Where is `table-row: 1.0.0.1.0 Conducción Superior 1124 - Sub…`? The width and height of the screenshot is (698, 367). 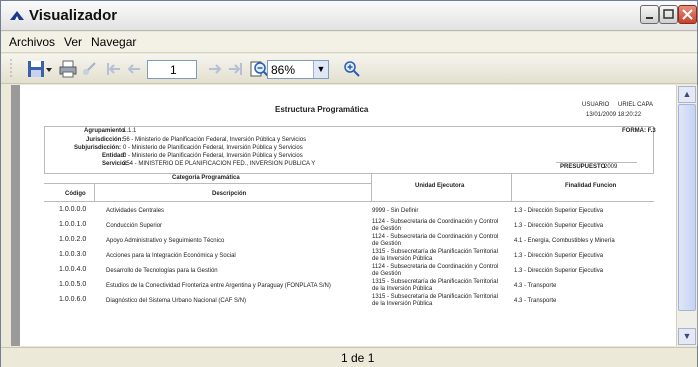 table-row: 1.0.0.1.0 Conducción Superior 1124 - Sub… is located at coordinates (348, 226).